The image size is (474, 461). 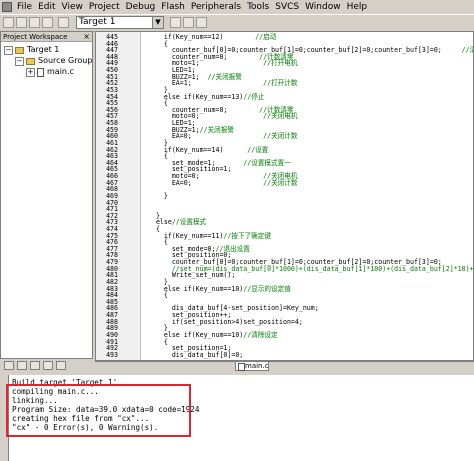 I want to click on code-line: {, so click(x=158, y=295).